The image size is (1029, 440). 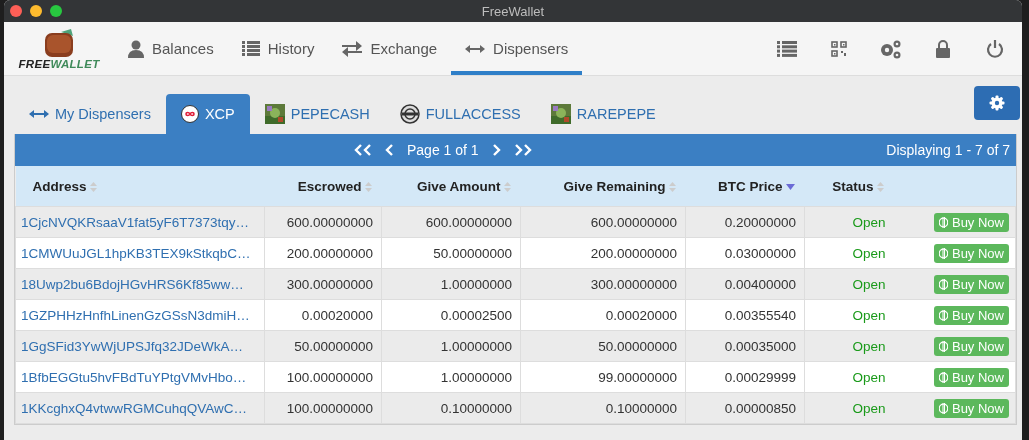 I want to click on page-indicator: Page 1 of 1, so click(x=443, y=150).